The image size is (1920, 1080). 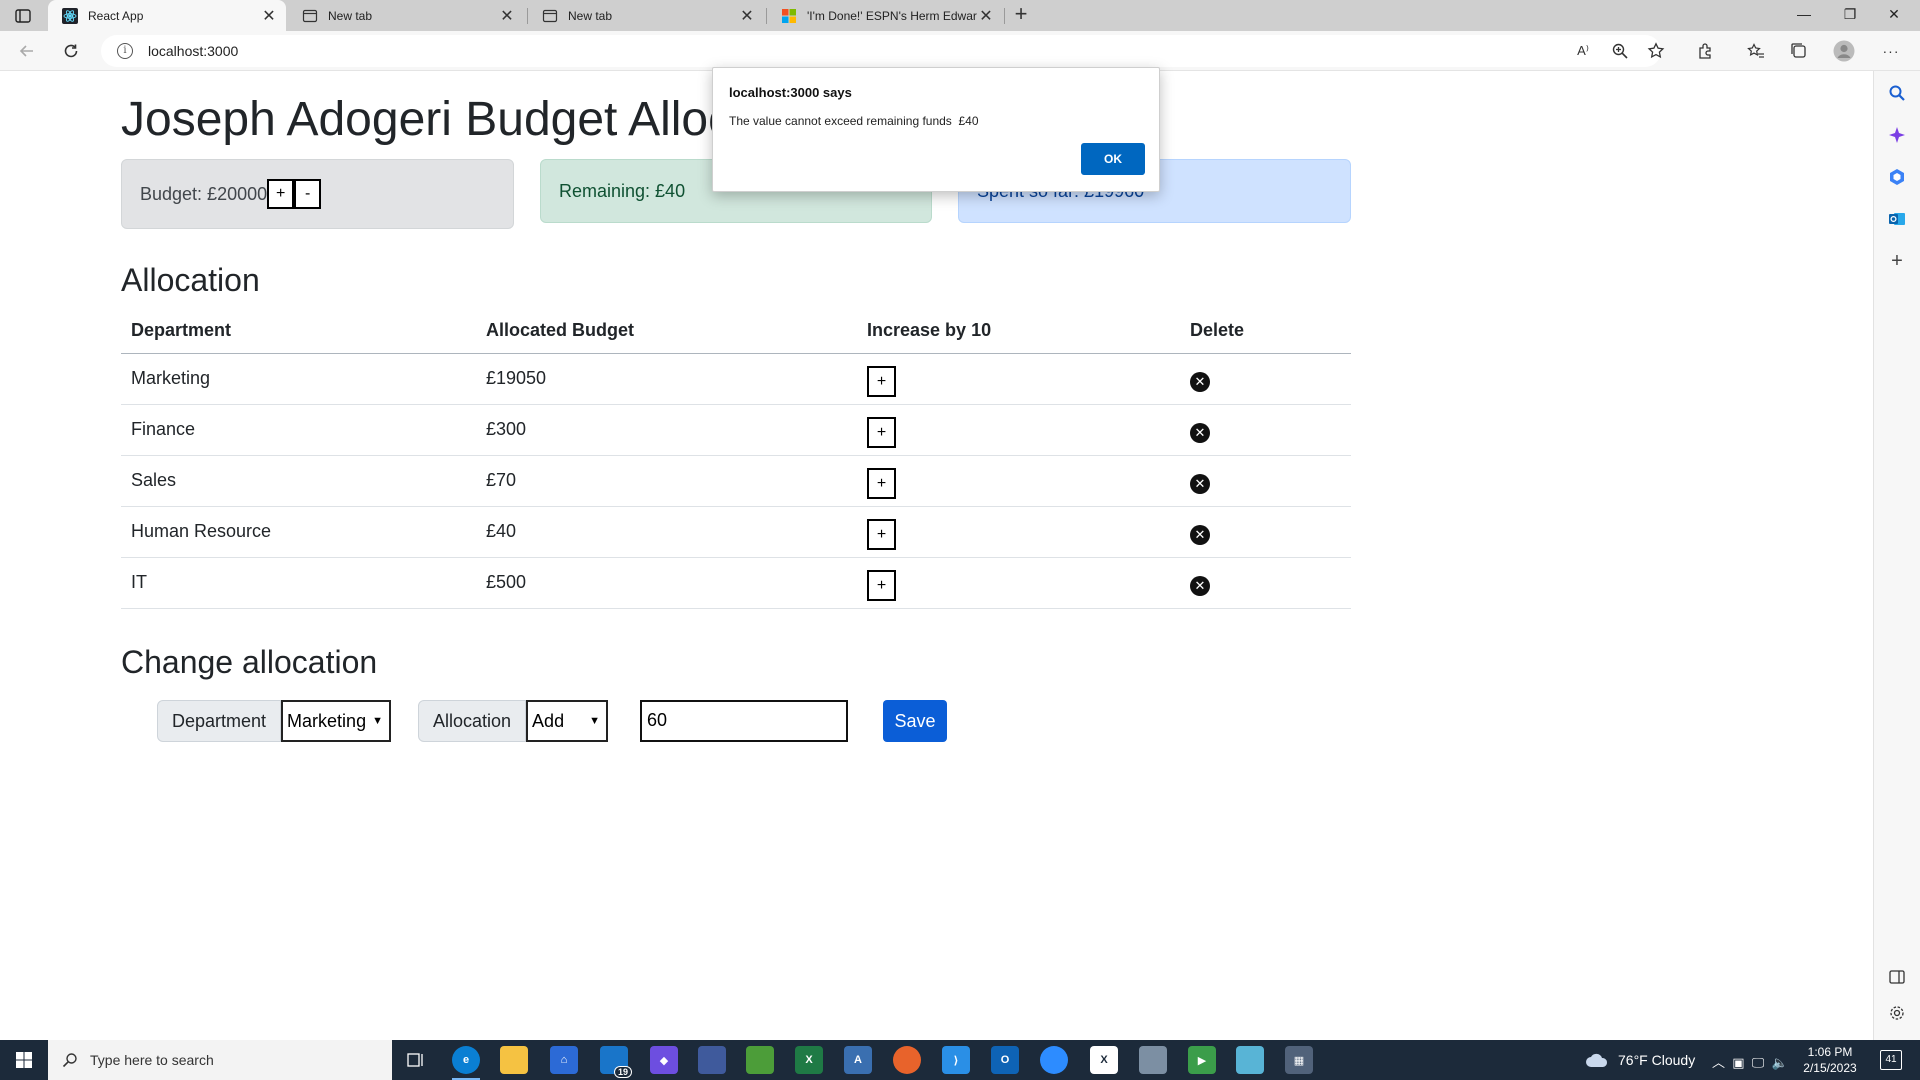 What do you see at coordinates (1639, 1060) in the screenshot?
I see `weather-widget: 76°F Cloudy` at bounding box center [1639, 1060].